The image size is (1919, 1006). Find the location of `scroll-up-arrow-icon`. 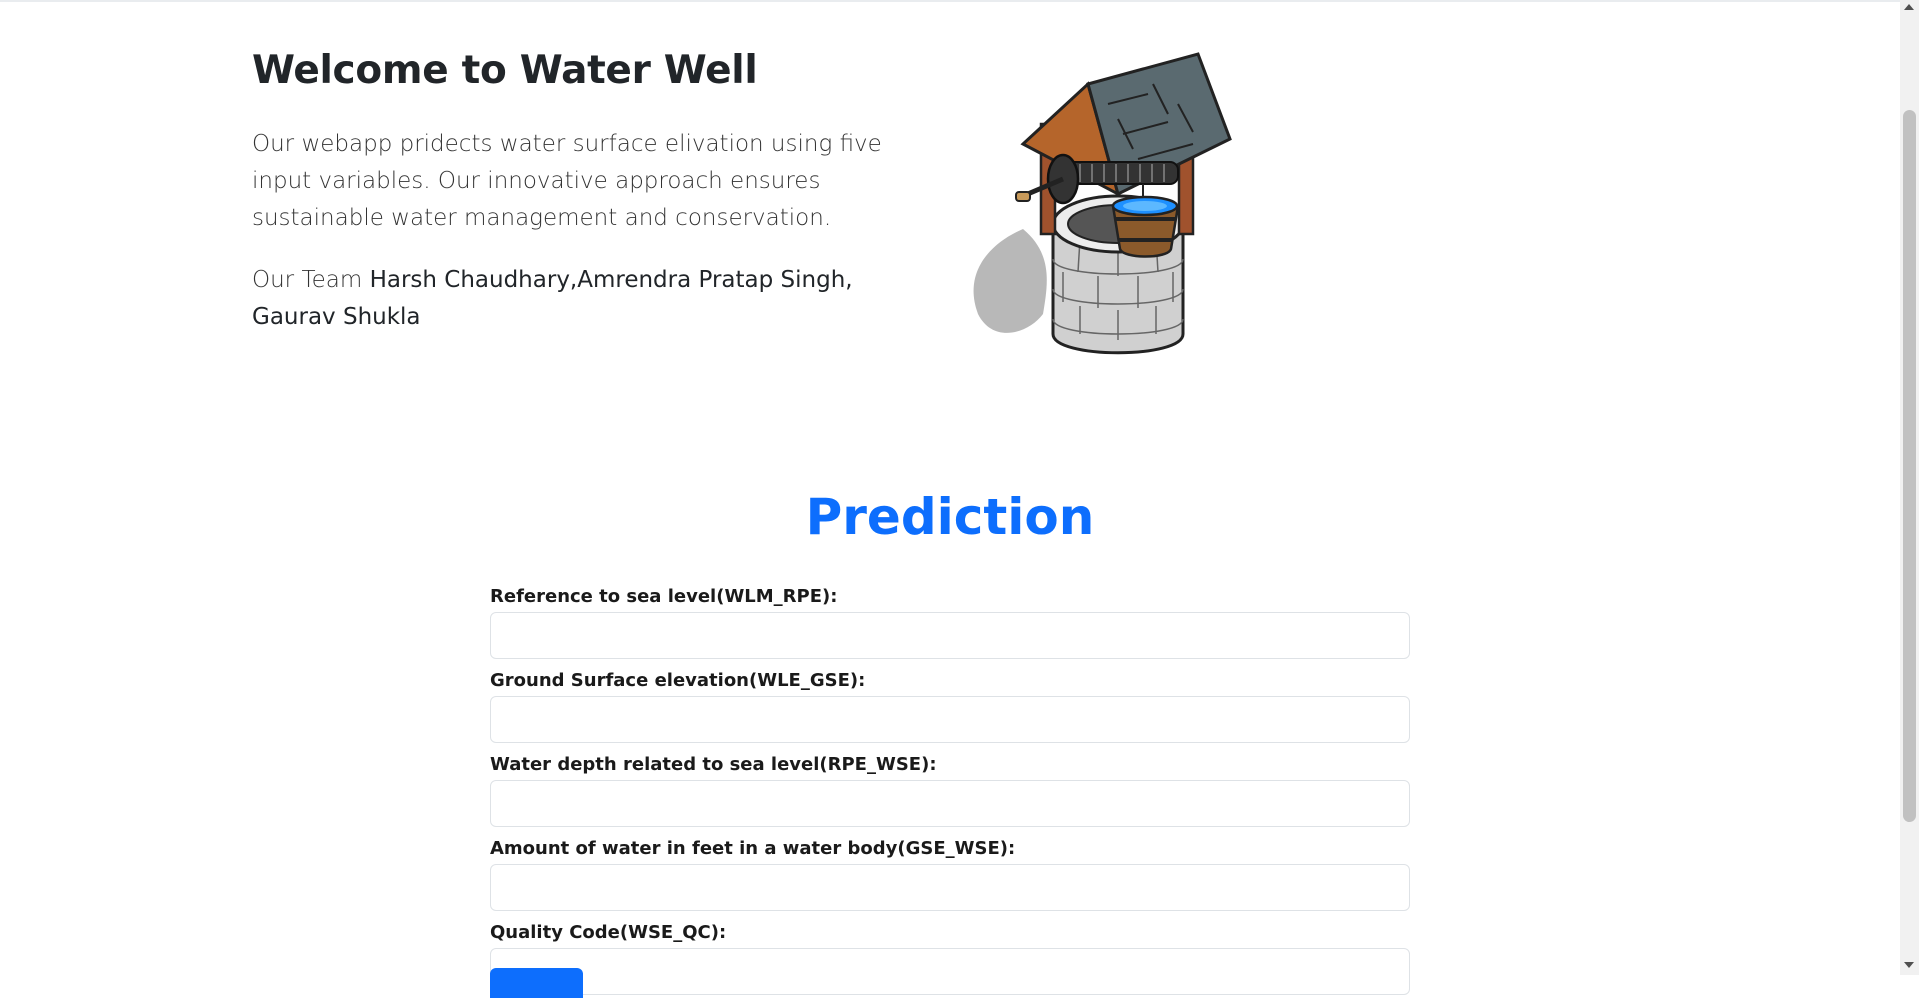

scroll-up-arrow-icon is located at coordinates (1909, 7).